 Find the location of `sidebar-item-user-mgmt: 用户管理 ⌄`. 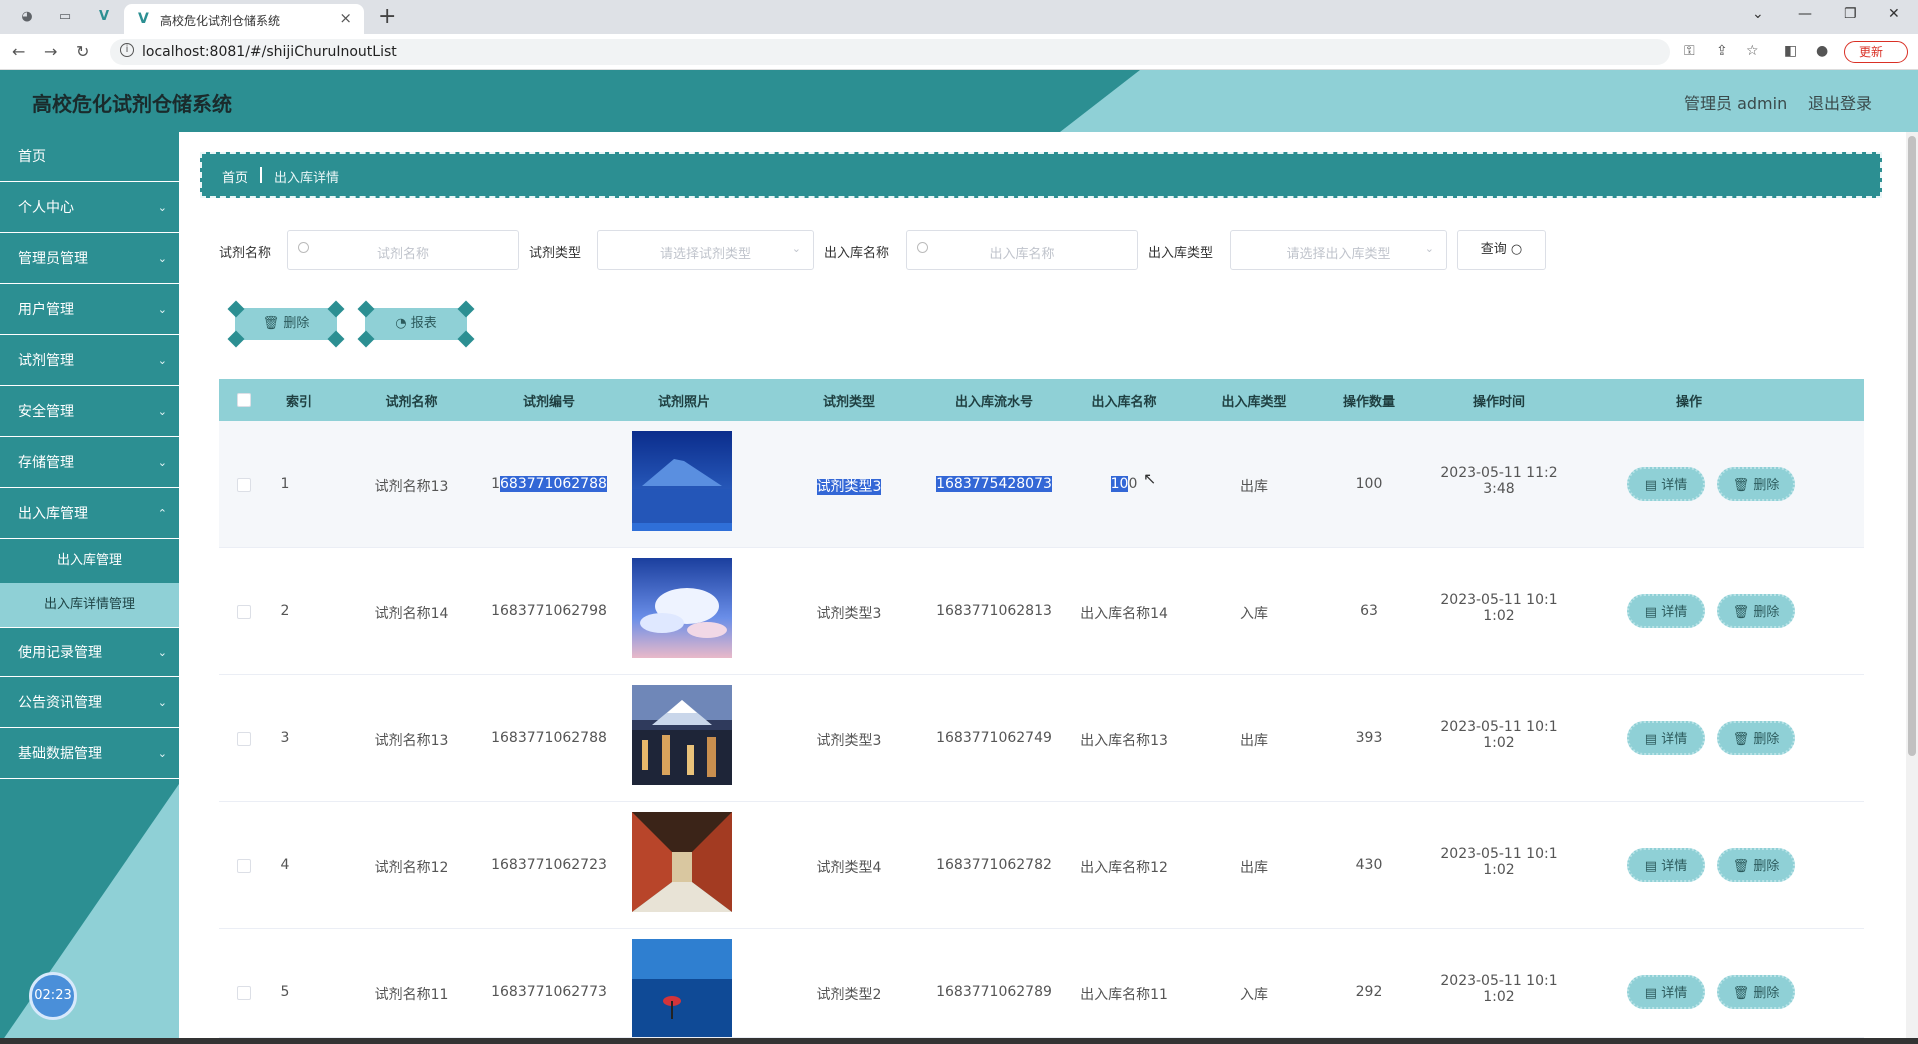

sidebar-item-user-mgmt: 用户管理 ⌄ is located at coordinates (89, 310).